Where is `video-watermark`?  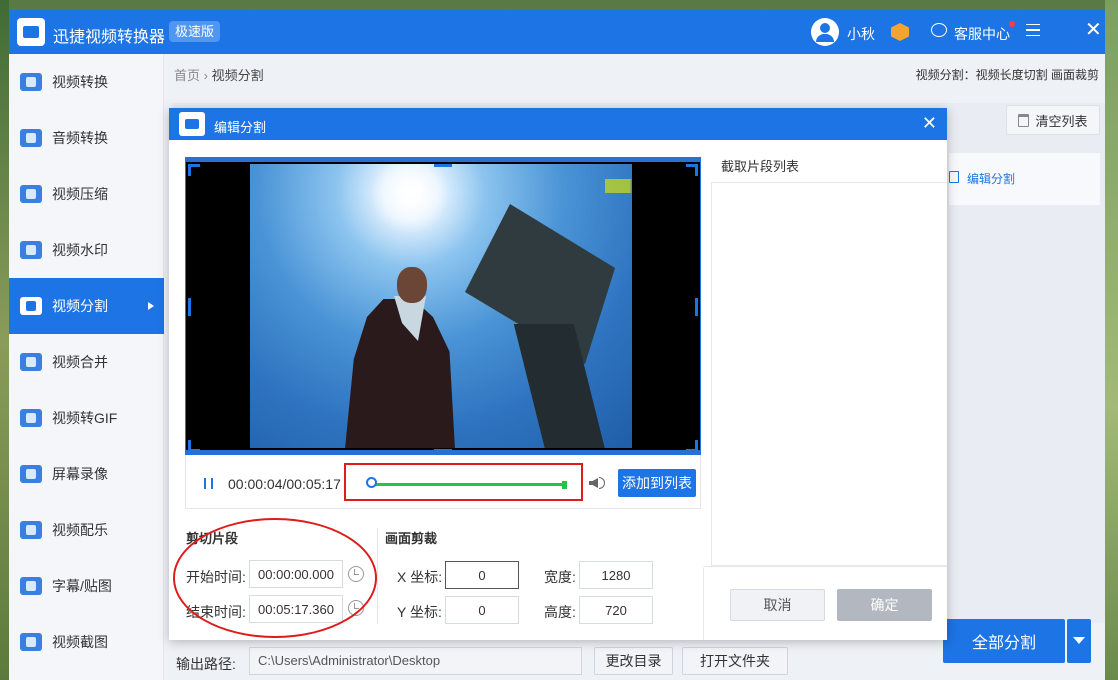
video-watermark is located at coordinates (618, 186).